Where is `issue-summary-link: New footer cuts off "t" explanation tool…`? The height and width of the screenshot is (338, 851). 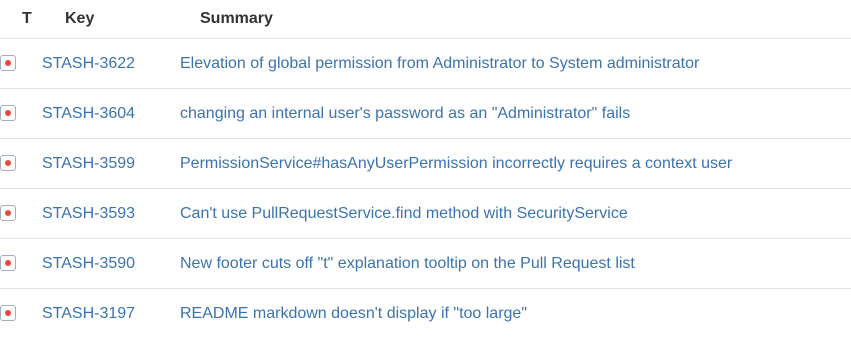
issue-summary-link: New footer cuts off "t" explanation tool… is located at coordinates (407, 263).